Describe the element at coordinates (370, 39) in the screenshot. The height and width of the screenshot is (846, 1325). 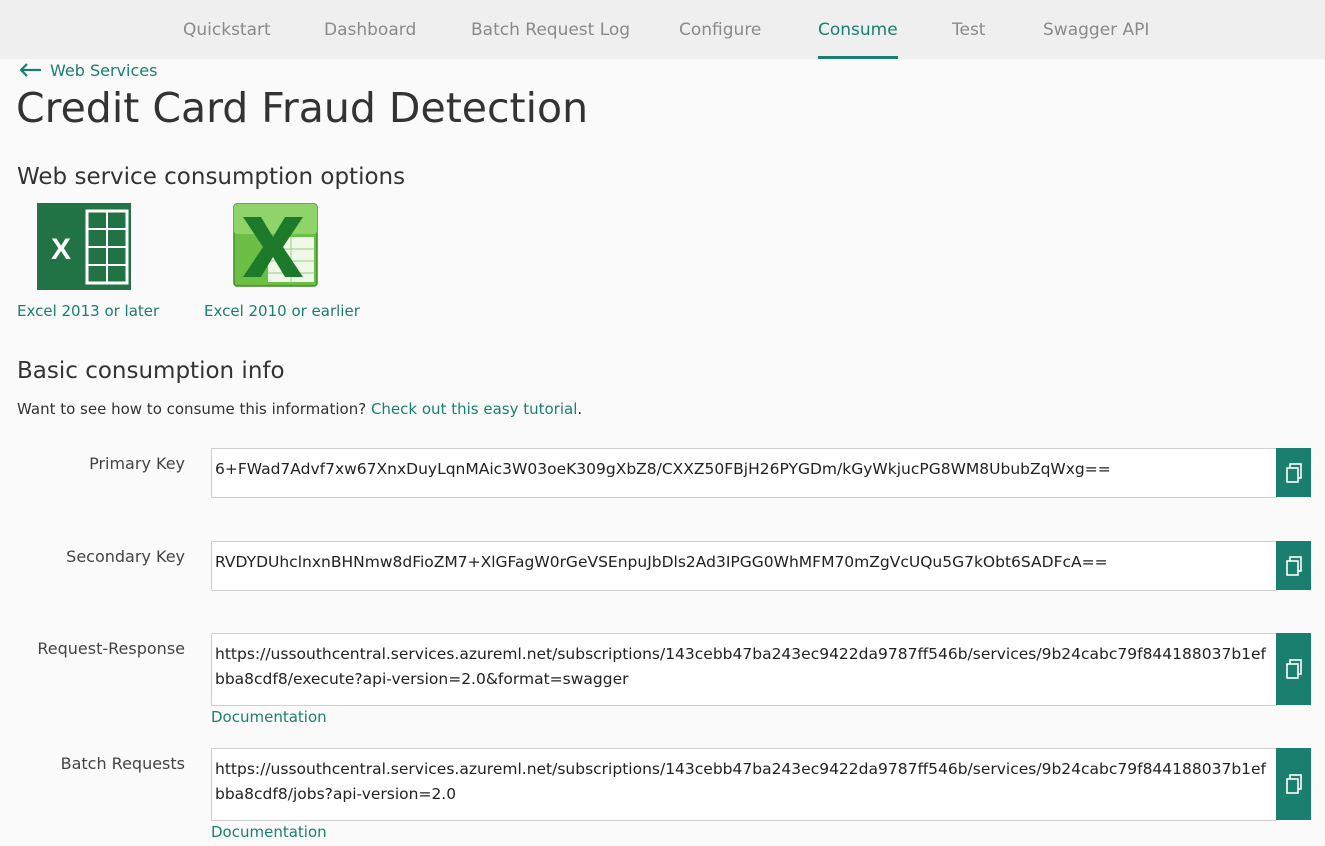
I see `tab-dashboard: Dashboard` at that location.